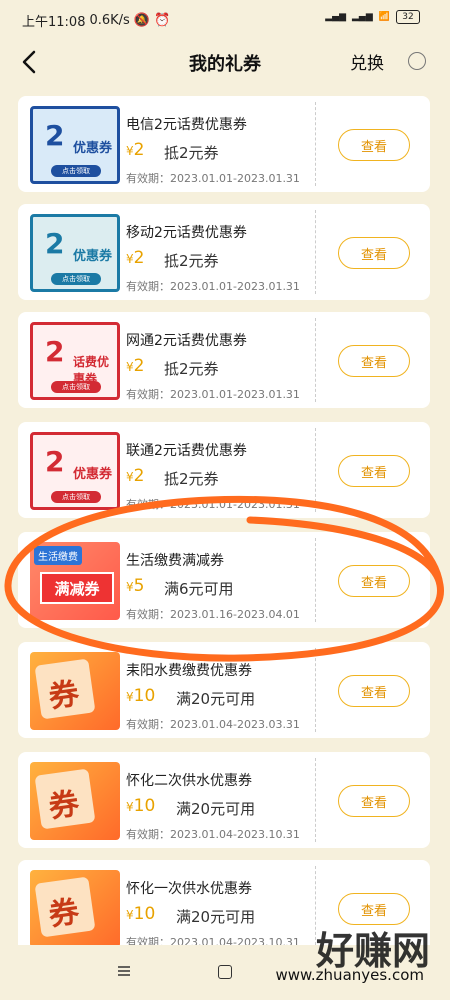 This screenshot has width=450, height=1000. I want to click on coupon-condition: 满6元可用, so click(199, 589).